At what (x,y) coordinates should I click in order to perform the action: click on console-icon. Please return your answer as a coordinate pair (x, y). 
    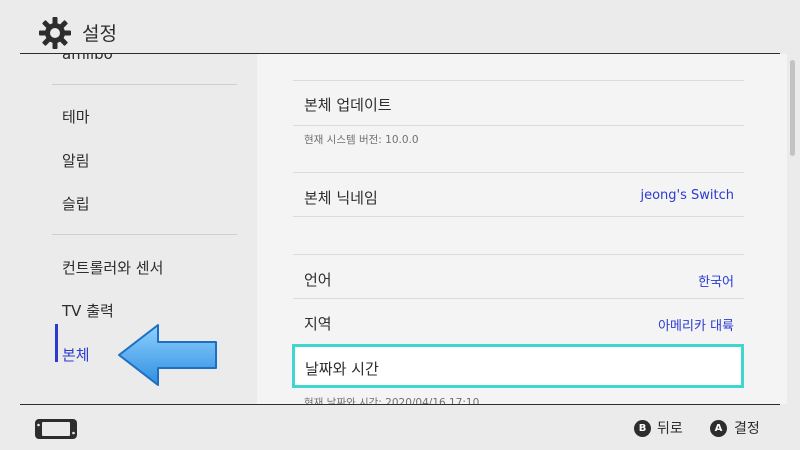
    Looking at the image, I should click on (56, 429).